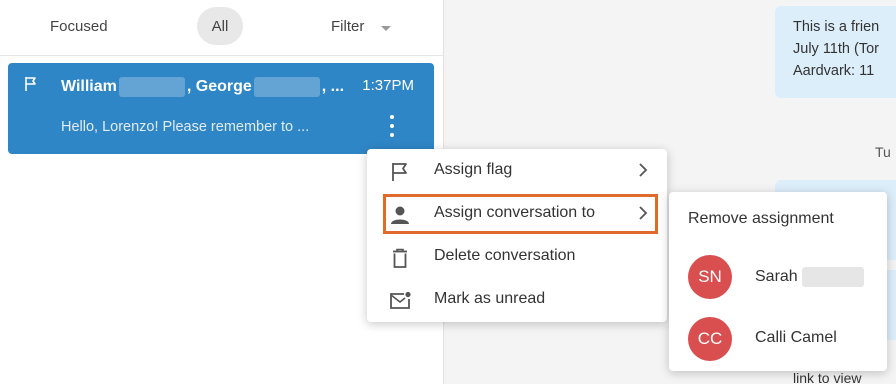 The image size is (896, 384). Describe the element at coordinates (643, 170) in the screenshot. I see `chevron-right-icon` at that location.